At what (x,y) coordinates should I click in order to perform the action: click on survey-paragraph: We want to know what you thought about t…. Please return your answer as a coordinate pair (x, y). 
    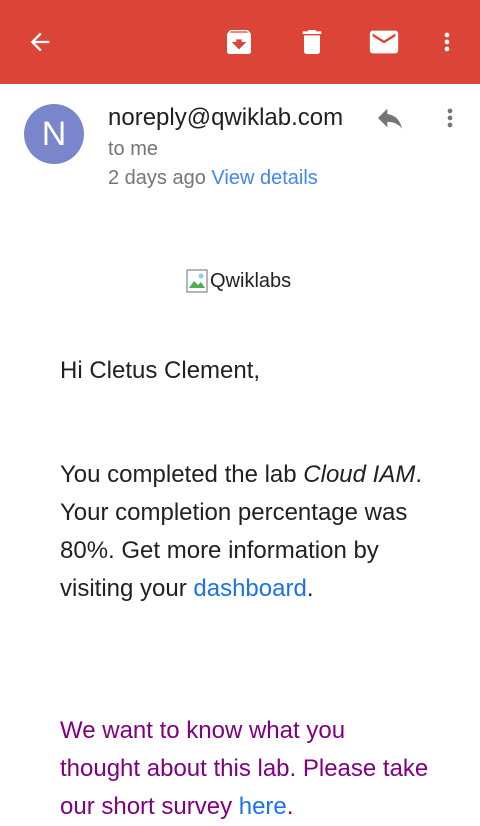
    Looking at the image, I should click on (245, 769).